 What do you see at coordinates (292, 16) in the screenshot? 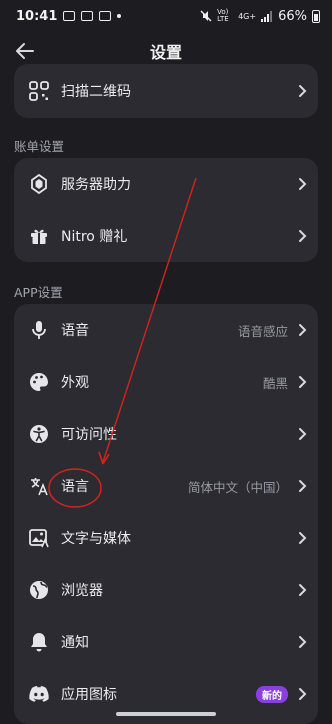
I see `battery-percent: 66%` at bounding box center [292, 16].